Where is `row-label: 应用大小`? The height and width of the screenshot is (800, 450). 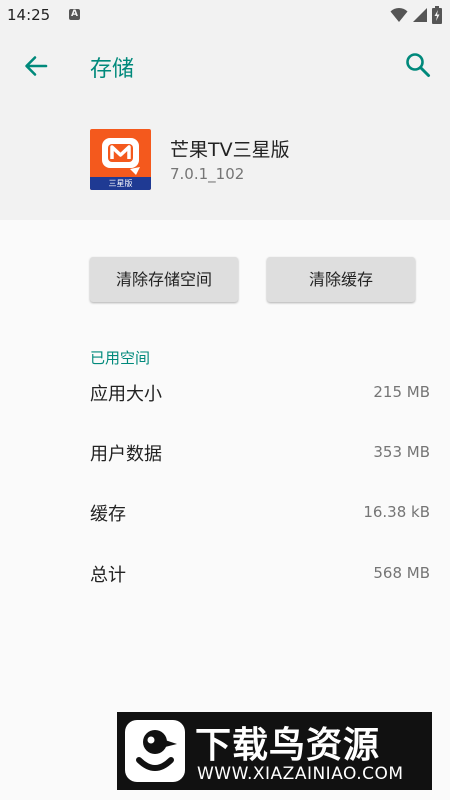
row-label: 应用大小 is located at coordinates (126, 394).